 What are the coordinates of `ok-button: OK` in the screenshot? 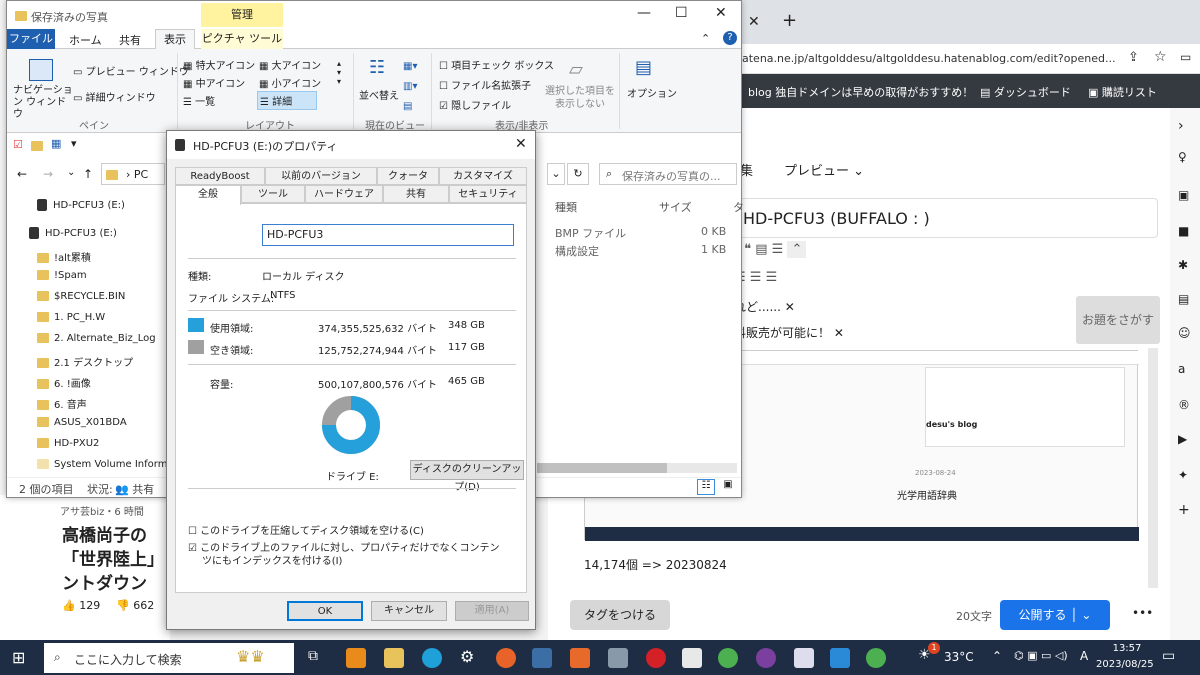 It's located at (325, 611).